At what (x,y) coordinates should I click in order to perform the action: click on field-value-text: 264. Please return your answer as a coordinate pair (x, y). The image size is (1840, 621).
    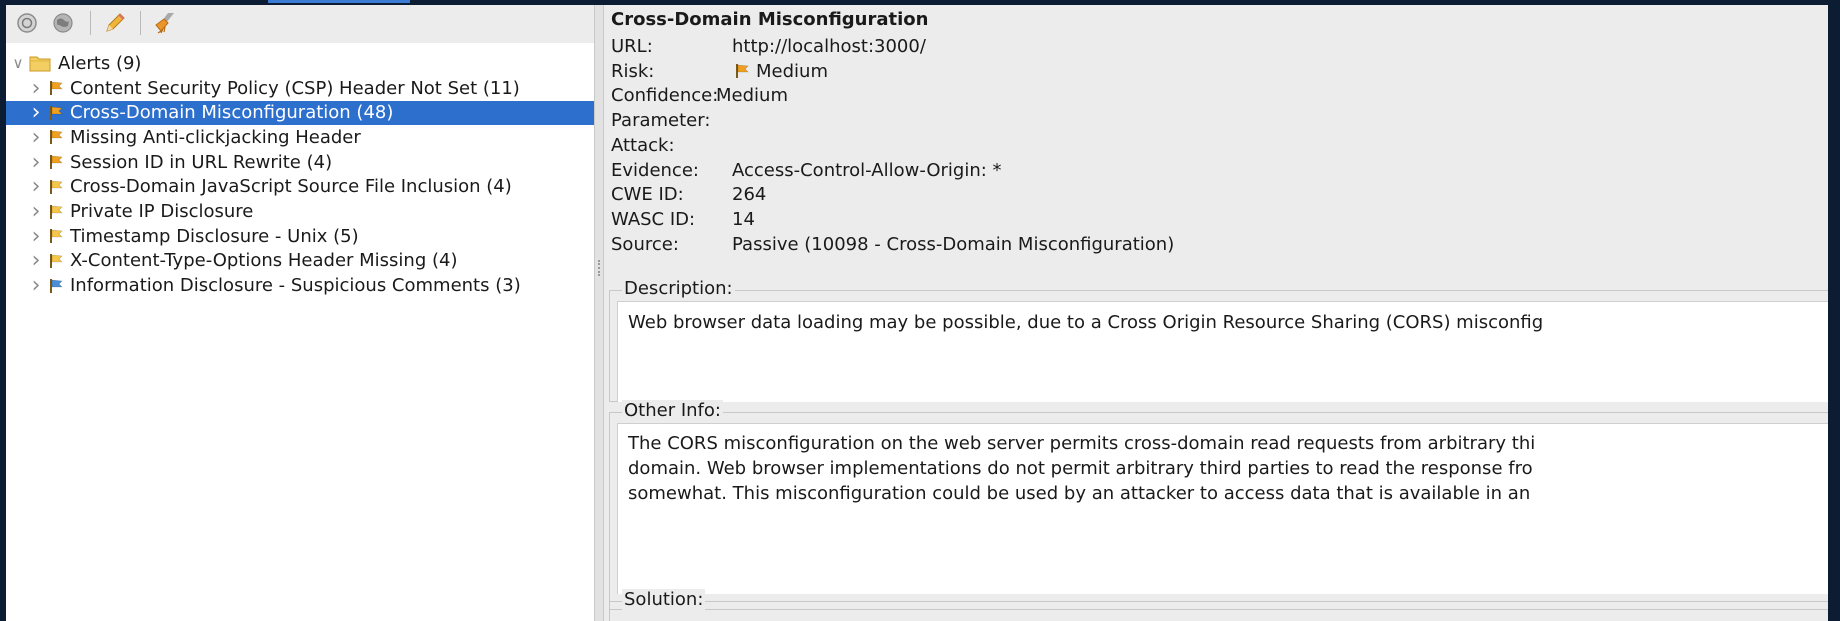
    Looking at the image, I should click on (749, 195).